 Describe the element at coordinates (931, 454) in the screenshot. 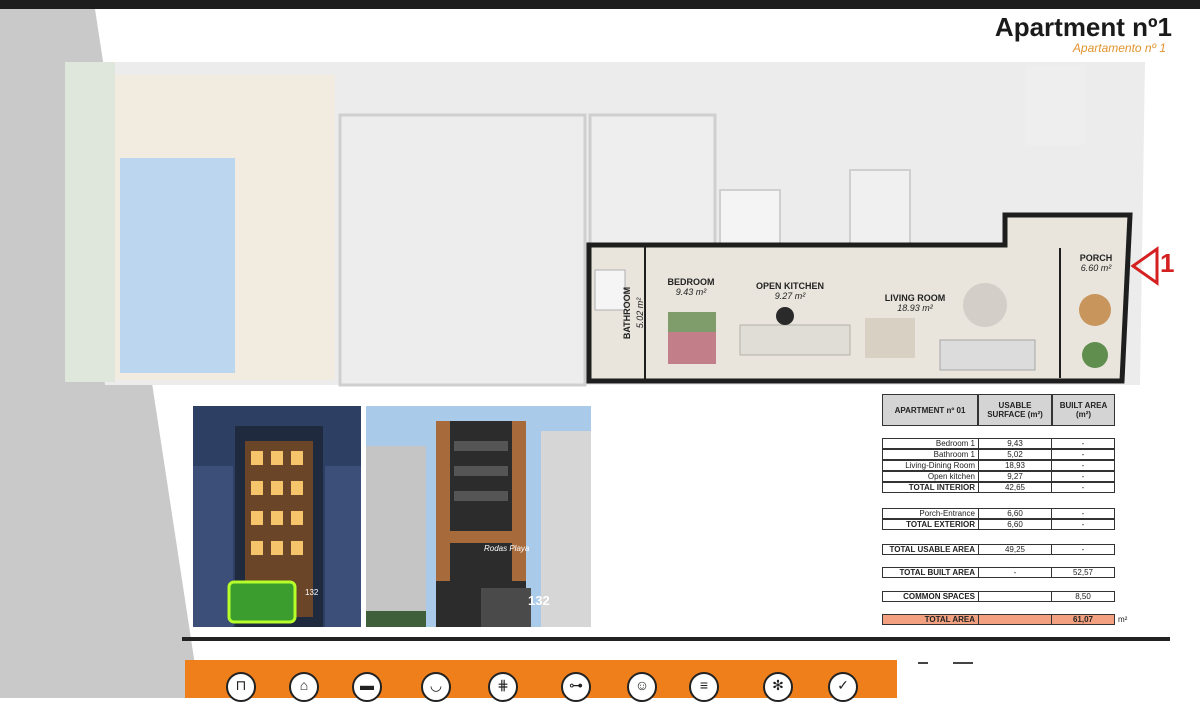

I see `row-label: Bathroom 1` at that location.